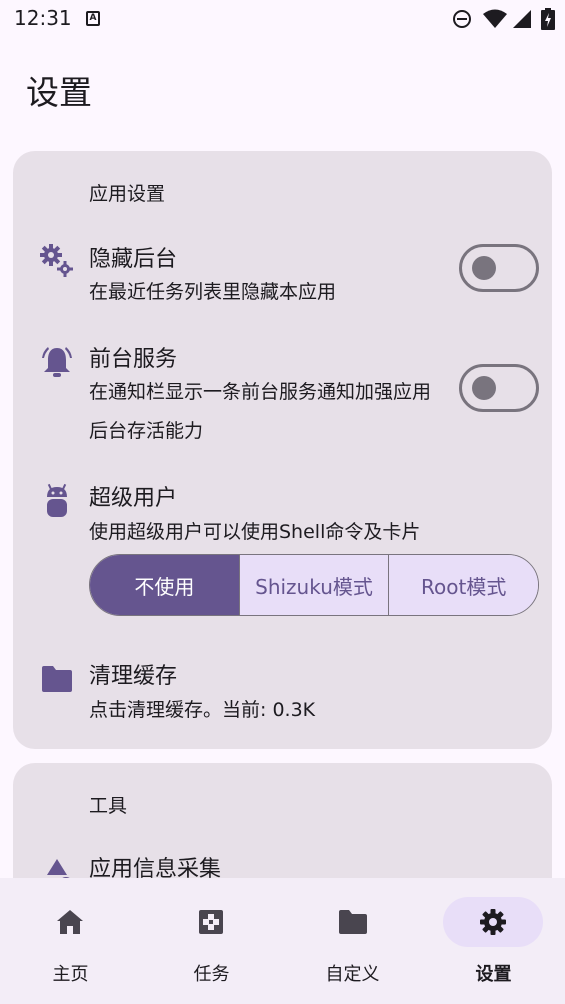 This screenshot has height=1004, width=565. I want to click on task-icon, so click(211, 922).